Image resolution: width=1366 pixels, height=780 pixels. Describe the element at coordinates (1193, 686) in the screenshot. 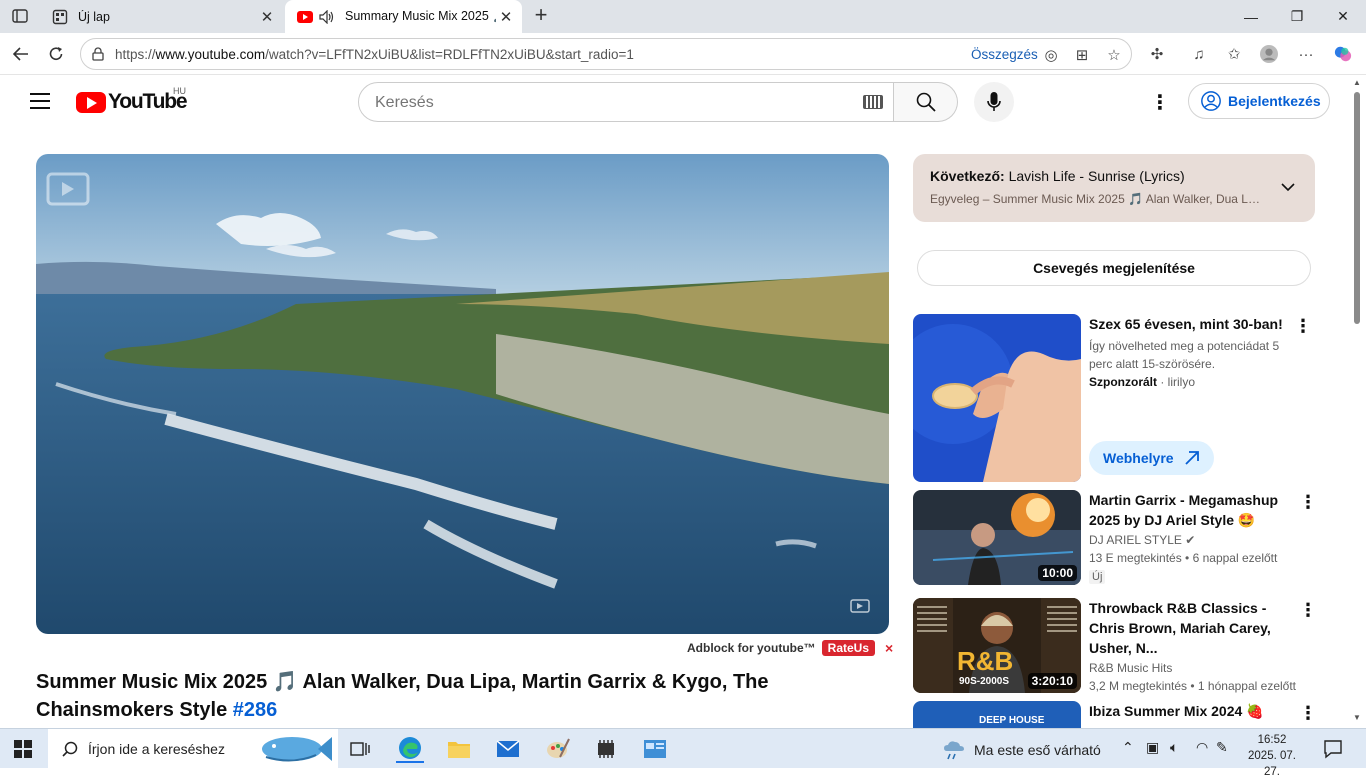

I see `video-meta: 3,2 M megtekintés • 1 hónappal ezelőtt` at that location.